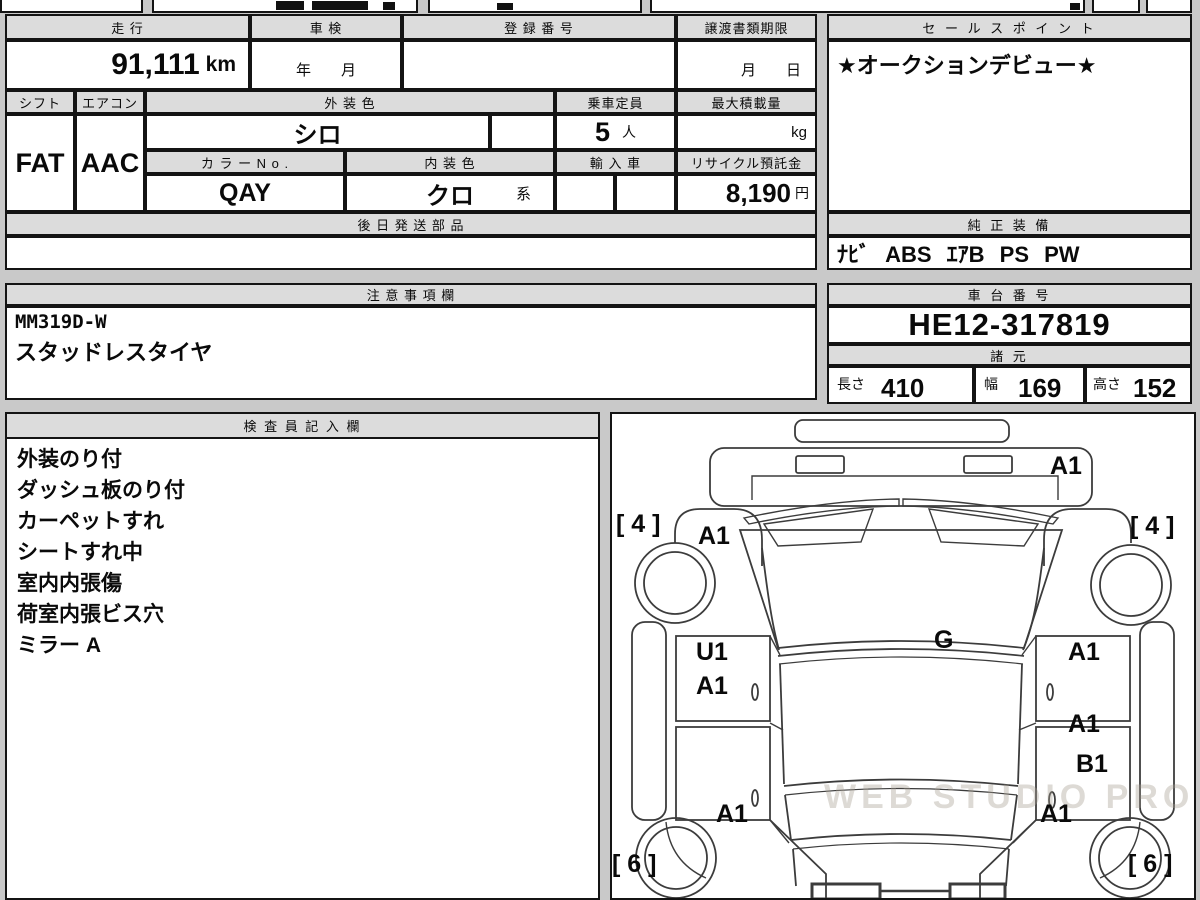 The width and height of the screenshot is (1200, 900). What do you see at coordinates (155, 64) in the screenshot?
I see `mileage-value: 91,111` at bounding box center [155, 64].